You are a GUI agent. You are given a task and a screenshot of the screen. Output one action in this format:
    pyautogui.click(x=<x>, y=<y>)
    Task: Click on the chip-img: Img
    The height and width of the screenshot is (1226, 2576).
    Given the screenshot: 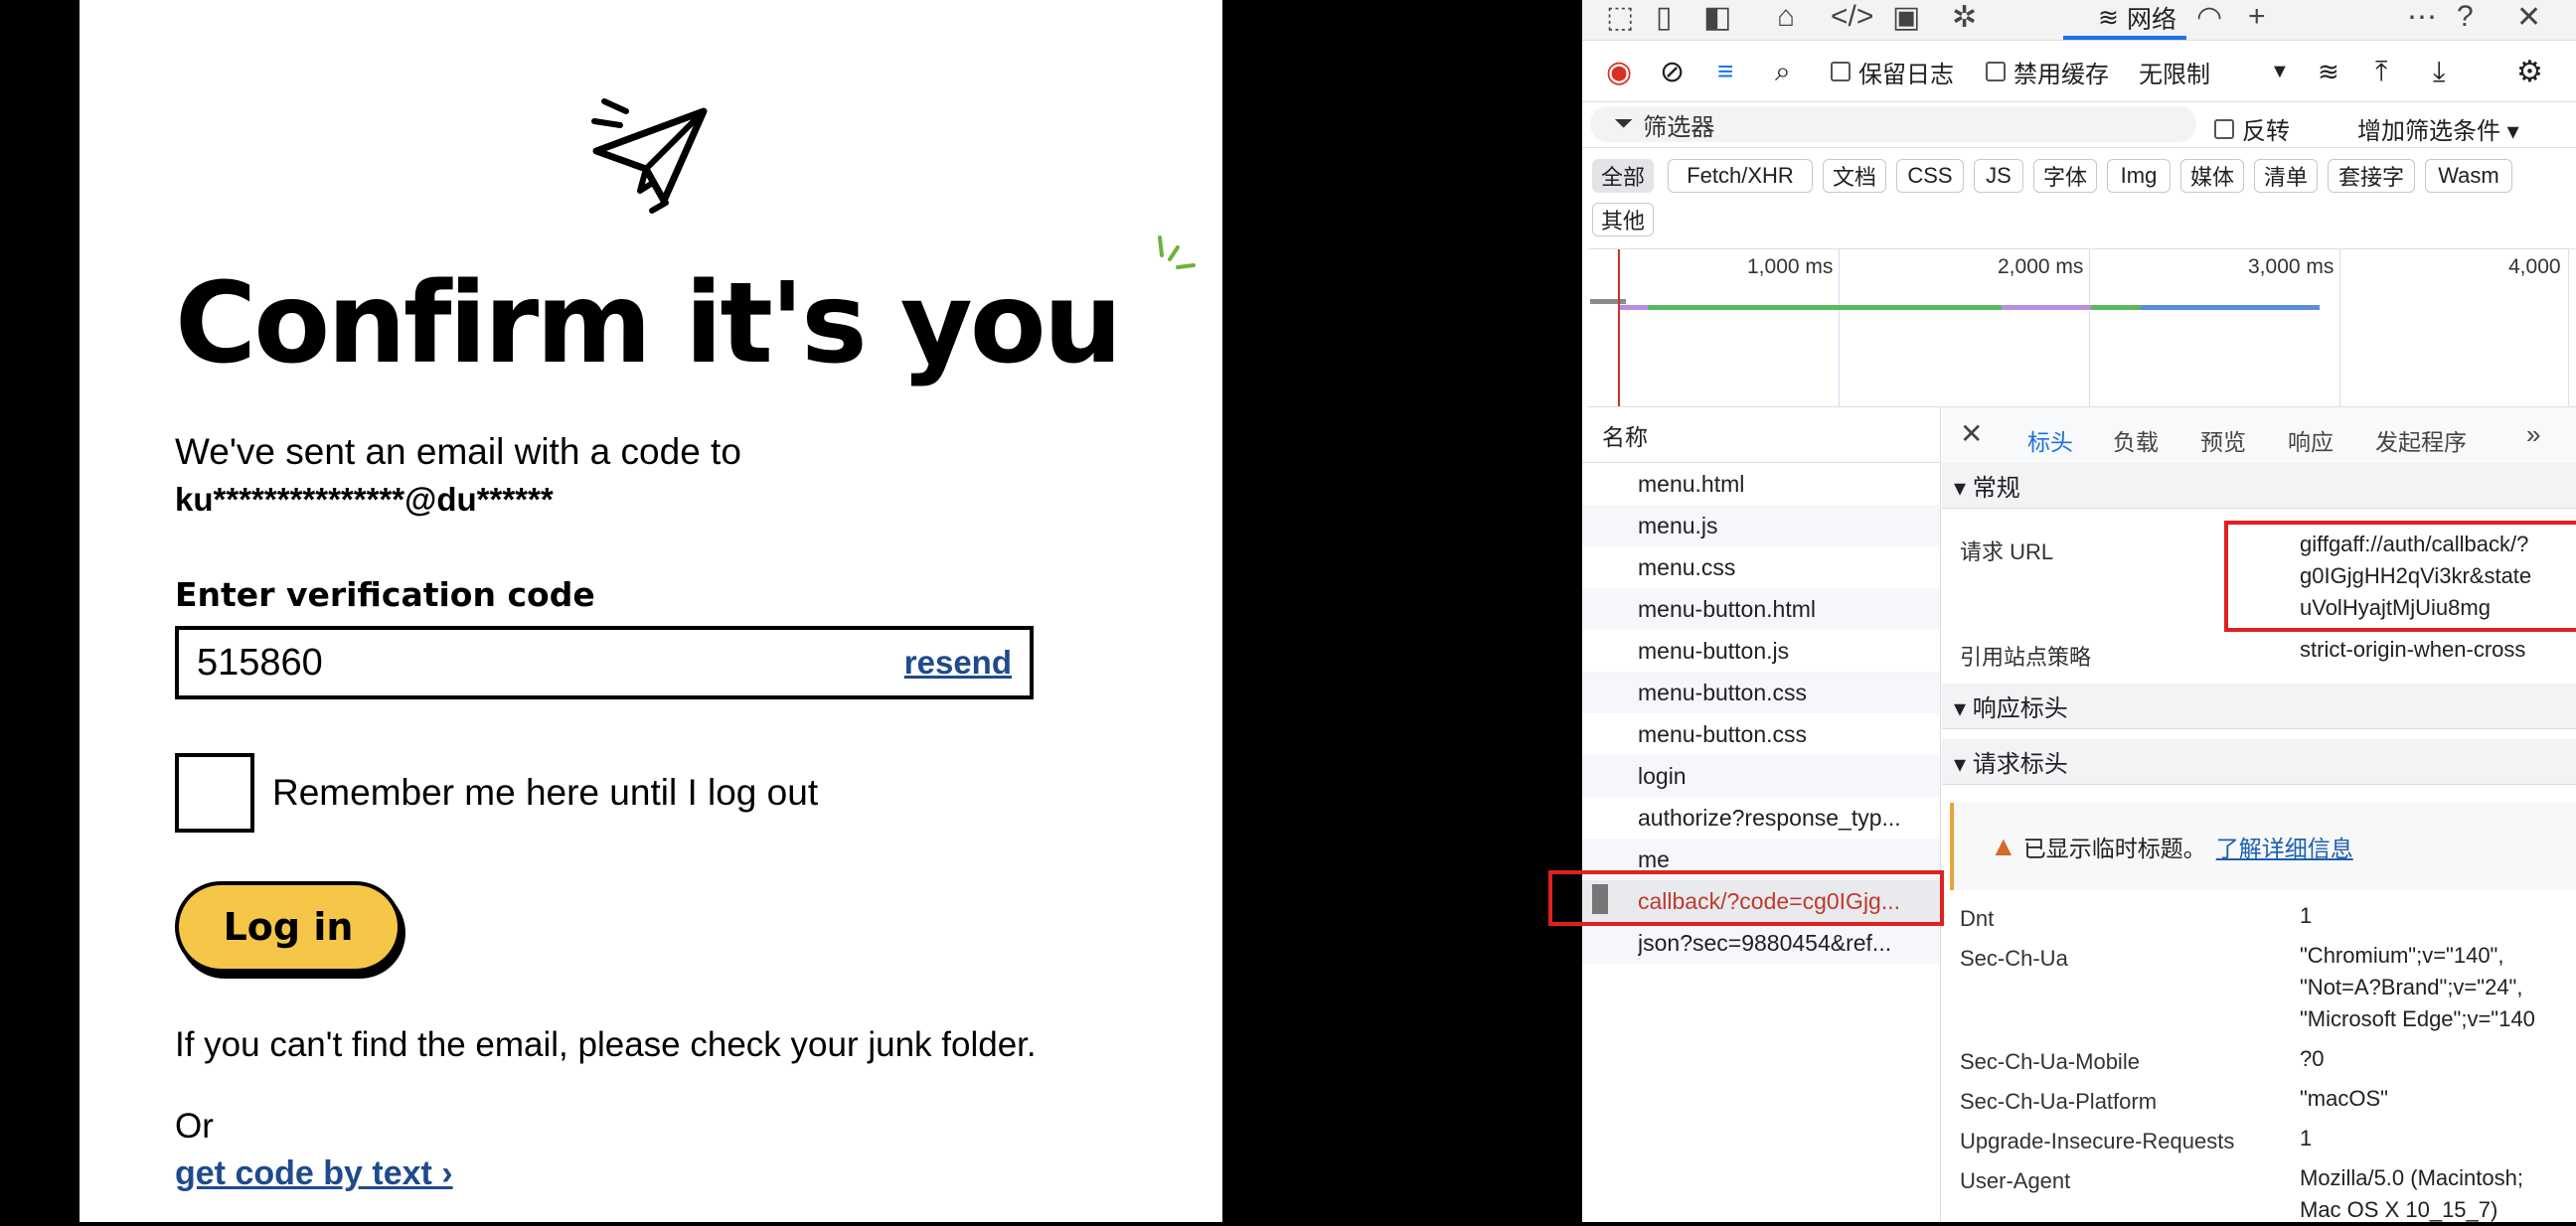 What is the action you would take?
    pyautogui.click(x=2139, y=176)
    